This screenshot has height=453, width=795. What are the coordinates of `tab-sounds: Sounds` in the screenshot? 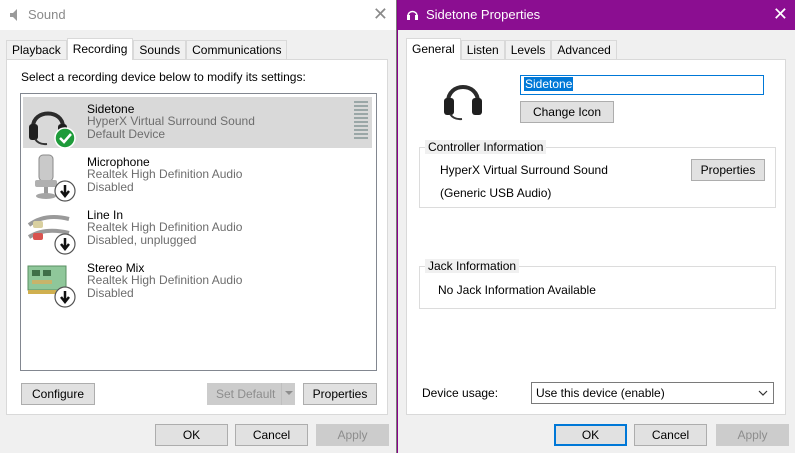 It's located at (160, 50).